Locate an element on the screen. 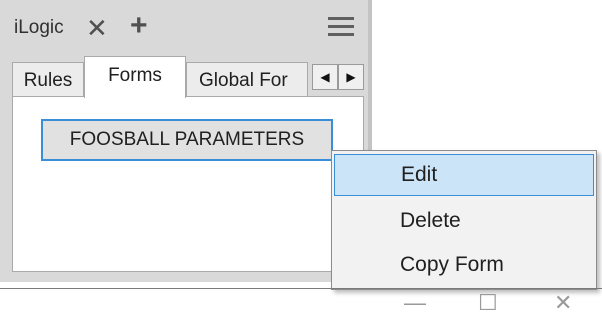 Image resolution: width=602 pixels, height=321 pixels. panel-title: iLogic is located at coordinates (39, 27).